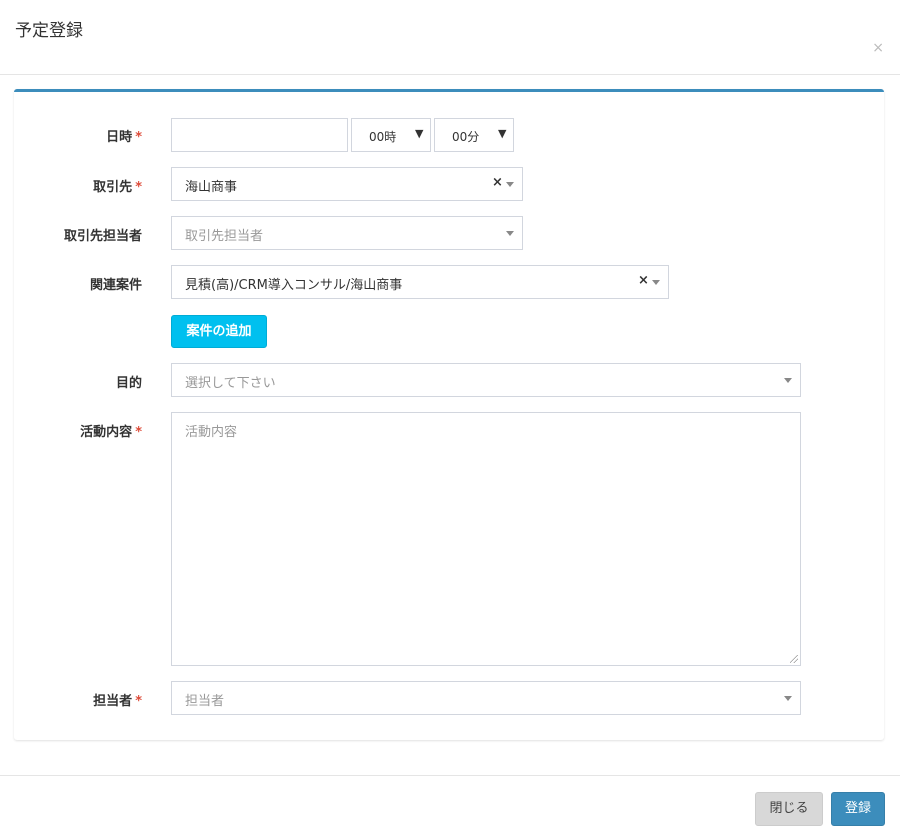 The image size is (900, 840). What do you see at coordinates (420, 282) in the screenshot?
I see `related-deal-select: 見積(高)/CRM導入コンサル/海山商事 ×` at bounding box center [420, 282].